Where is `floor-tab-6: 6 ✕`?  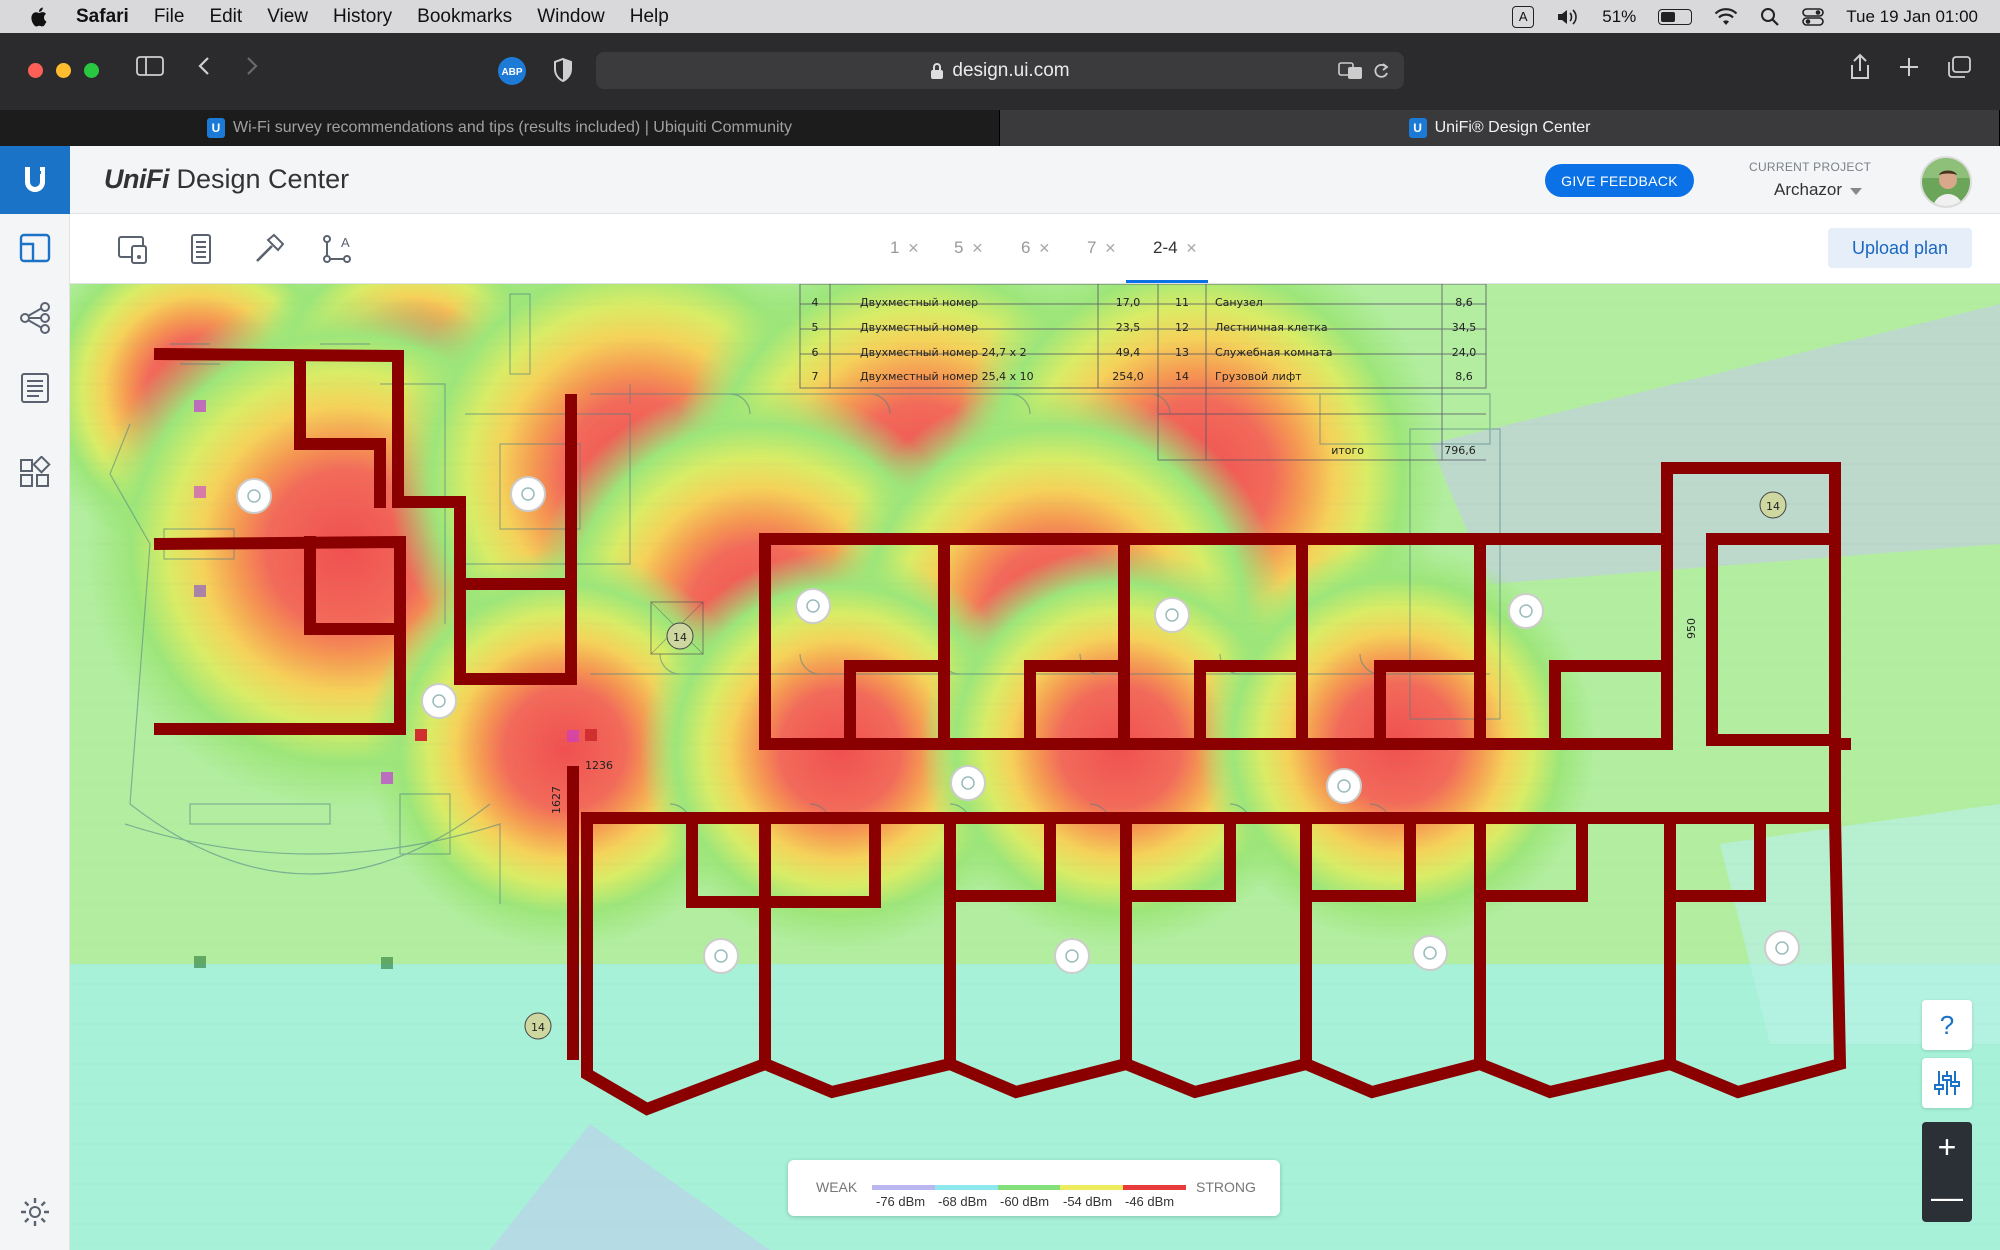
floor-tab-6: 6 ✕ is located at coordinates (1035, 248).